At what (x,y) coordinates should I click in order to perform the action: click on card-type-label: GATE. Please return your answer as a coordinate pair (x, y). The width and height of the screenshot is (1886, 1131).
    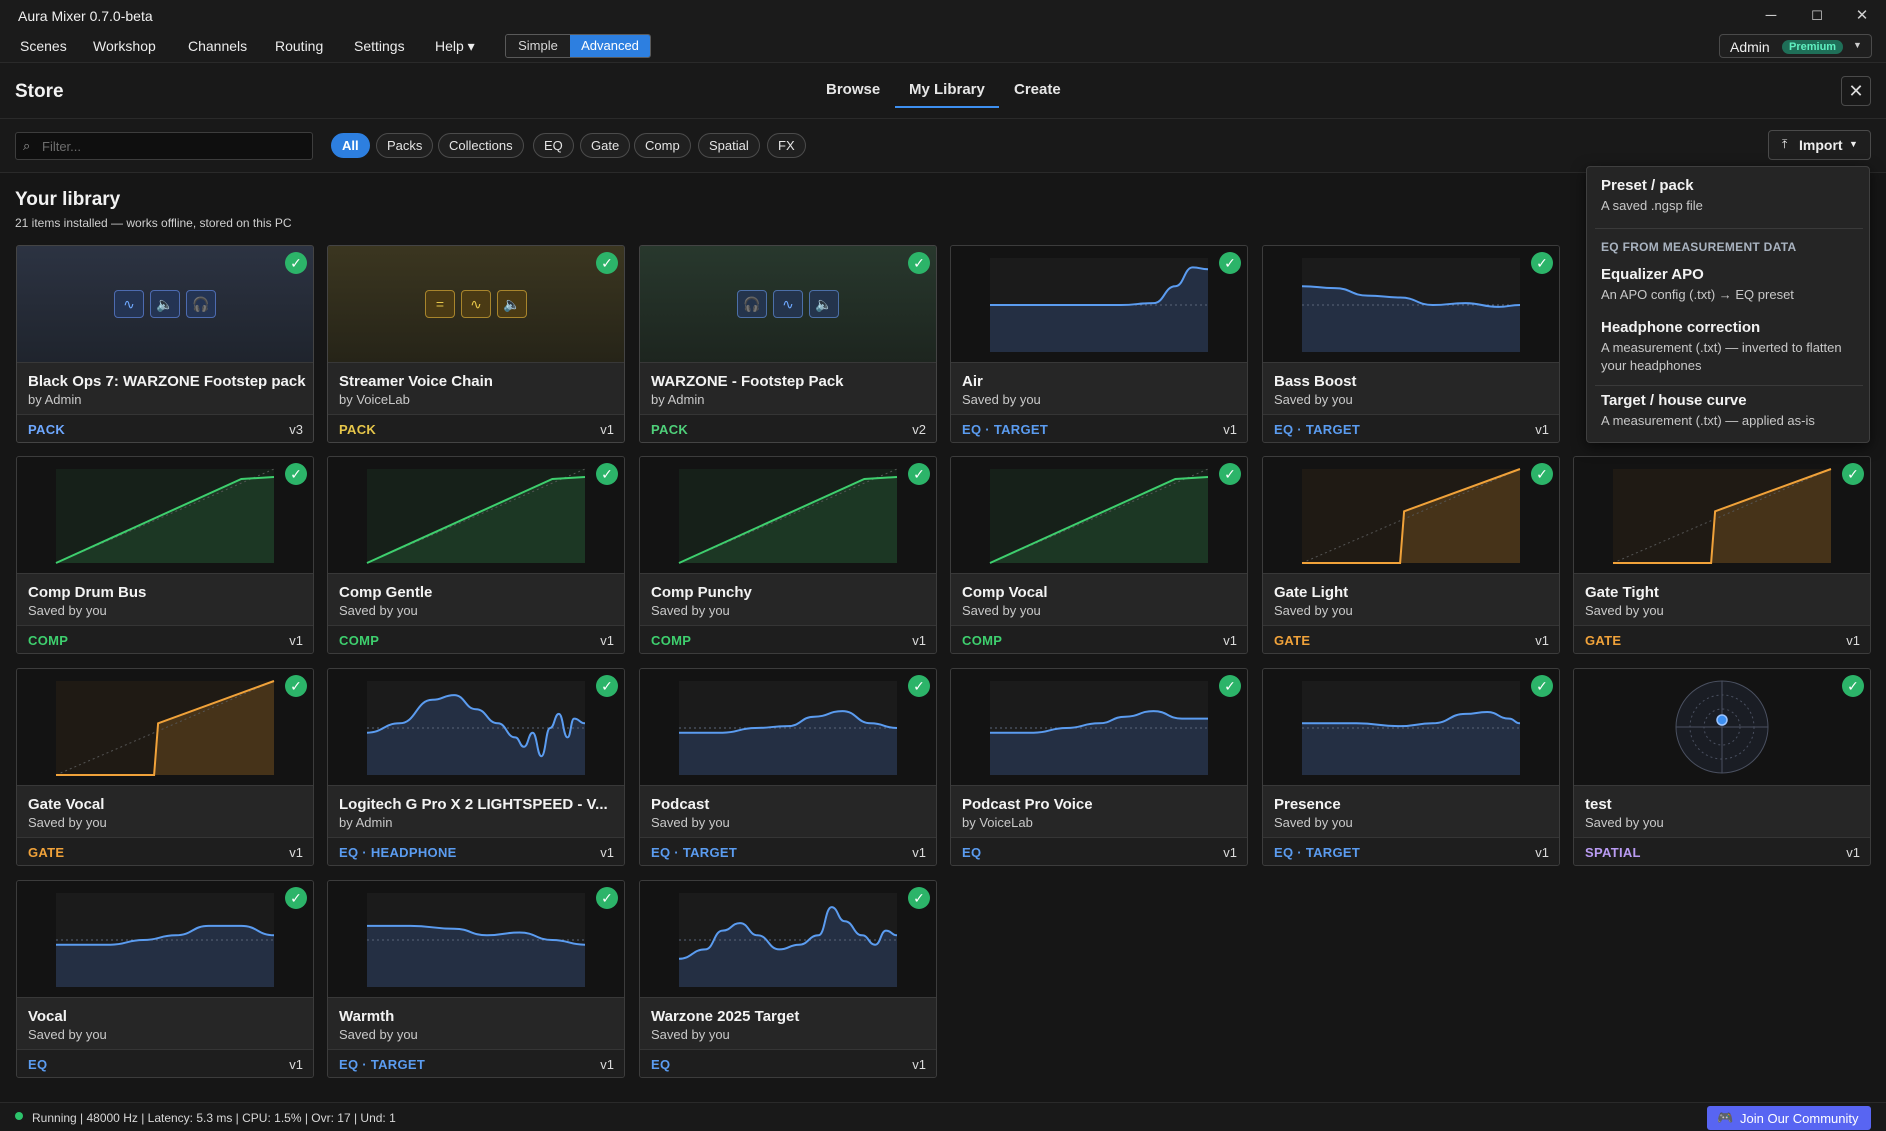
    Looking at the image, I should click on (46, 852).